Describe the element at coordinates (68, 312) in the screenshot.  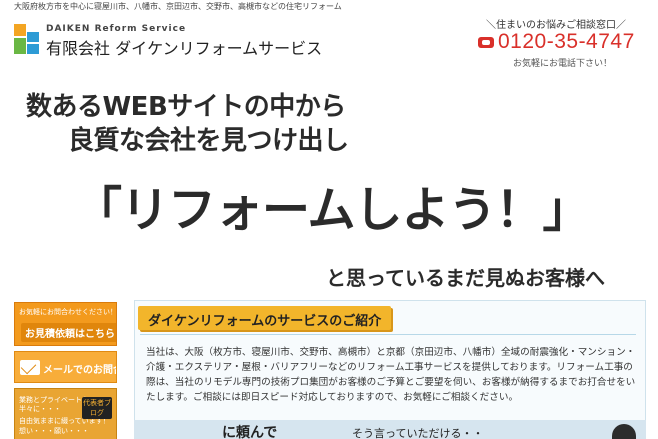
I see `quote-tag: お気軽にお問合わせください！` at that location.